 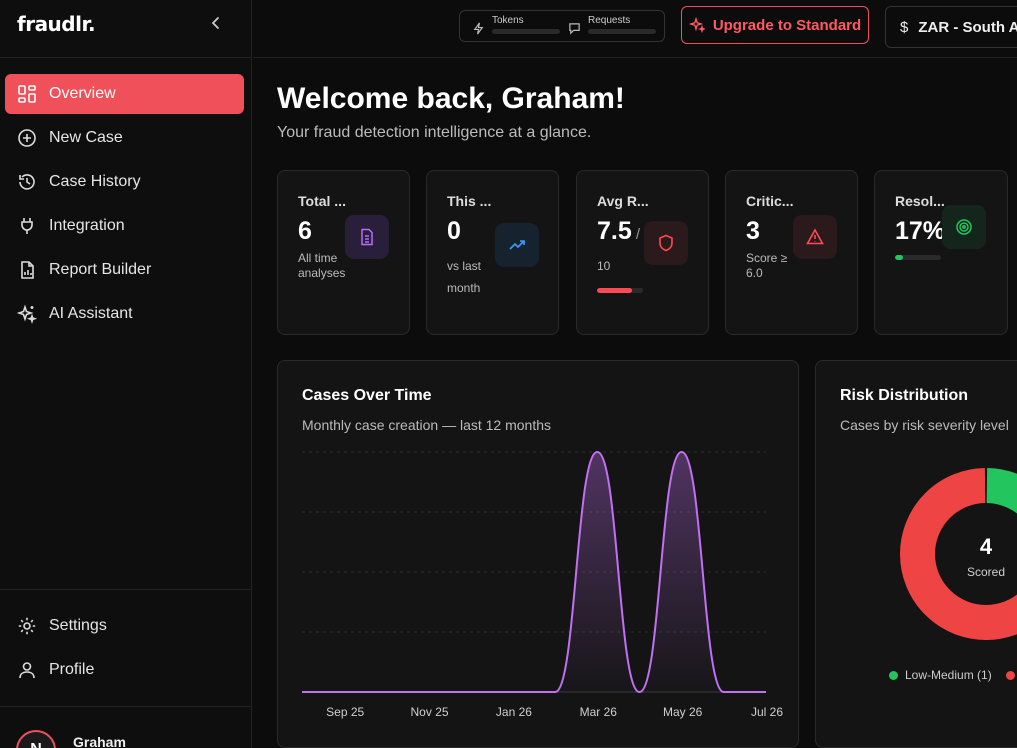 What do you see at coordinates (574, 29) in the screenshot?
I see `message-icon` at bounding box center [574, 29].